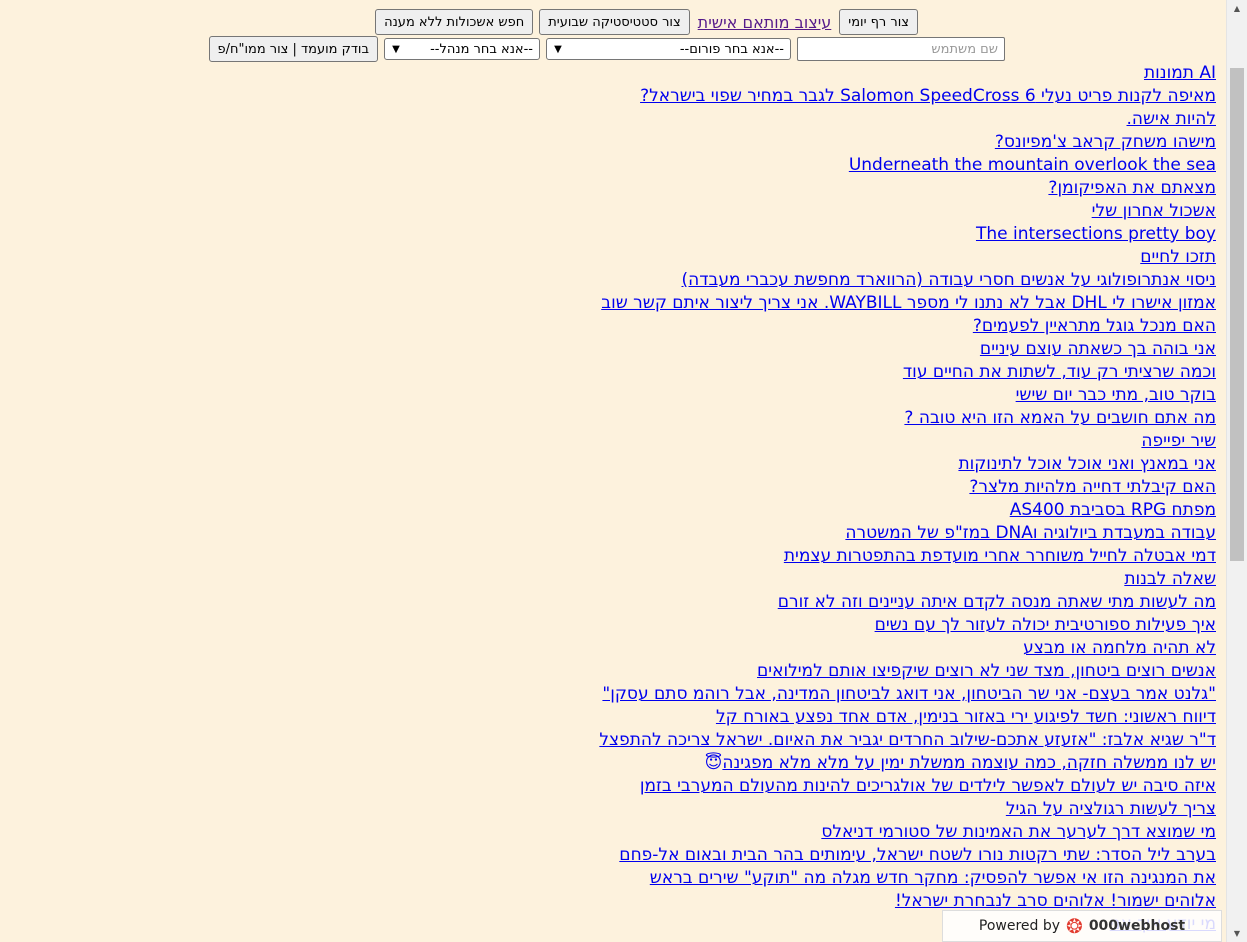 The width and height of the screenshot is (1247, 942). I want to click on thread-title: וכמה שרציתי רק עוד, לשתות את החיים עוד, so click(1059, 372).